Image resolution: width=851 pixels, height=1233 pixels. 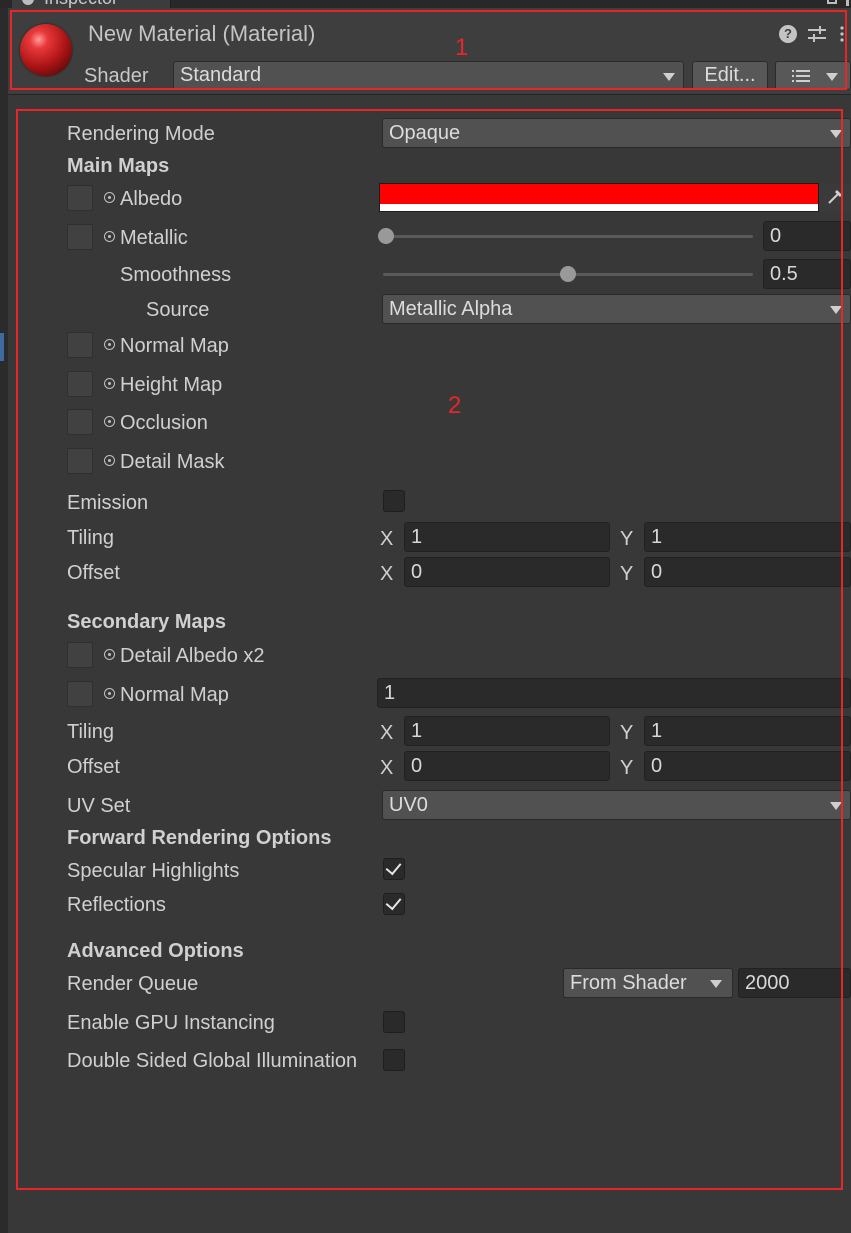 I want to click on smoothness-slider-handle, so click(x=568, y=274).